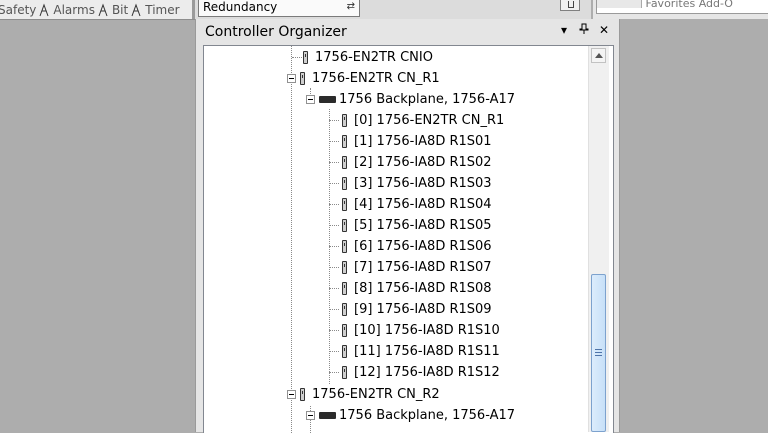 Image resolution: width=768 pixels, height=433 pixels. What do you see at coordinates (74, 9) in the screenshot?
I see `tab-label: Alarms` at bounding box center [74, 9].